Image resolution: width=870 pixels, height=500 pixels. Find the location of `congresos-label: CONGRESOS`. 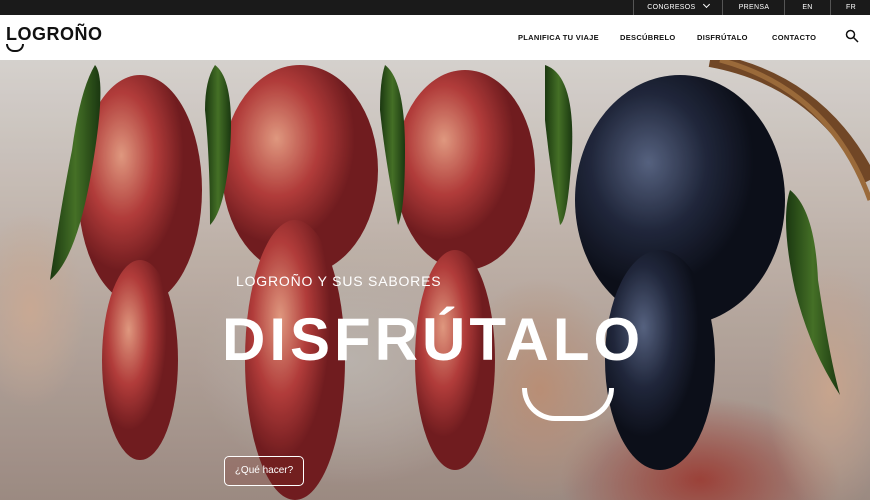

congresos-label: CONGRESOS is located at coordinates (671, 7).